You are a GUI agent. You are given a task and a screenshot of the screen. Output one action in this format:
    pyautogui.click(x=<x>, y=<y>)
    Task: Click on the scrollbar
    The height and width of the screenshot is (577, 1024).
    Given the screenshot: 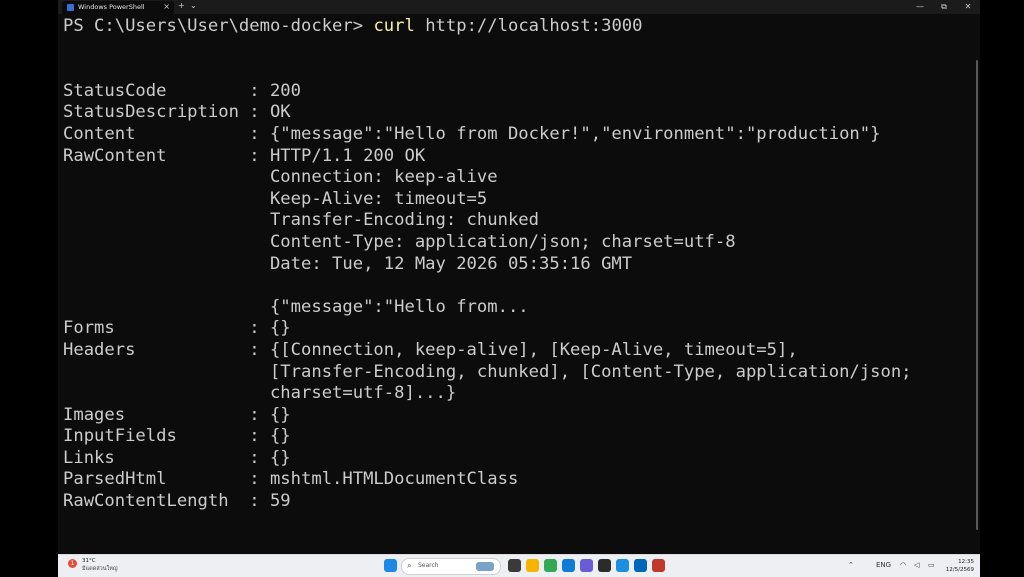 What is the action you would take?
    pyautogui.click(x=977, y=295)
    